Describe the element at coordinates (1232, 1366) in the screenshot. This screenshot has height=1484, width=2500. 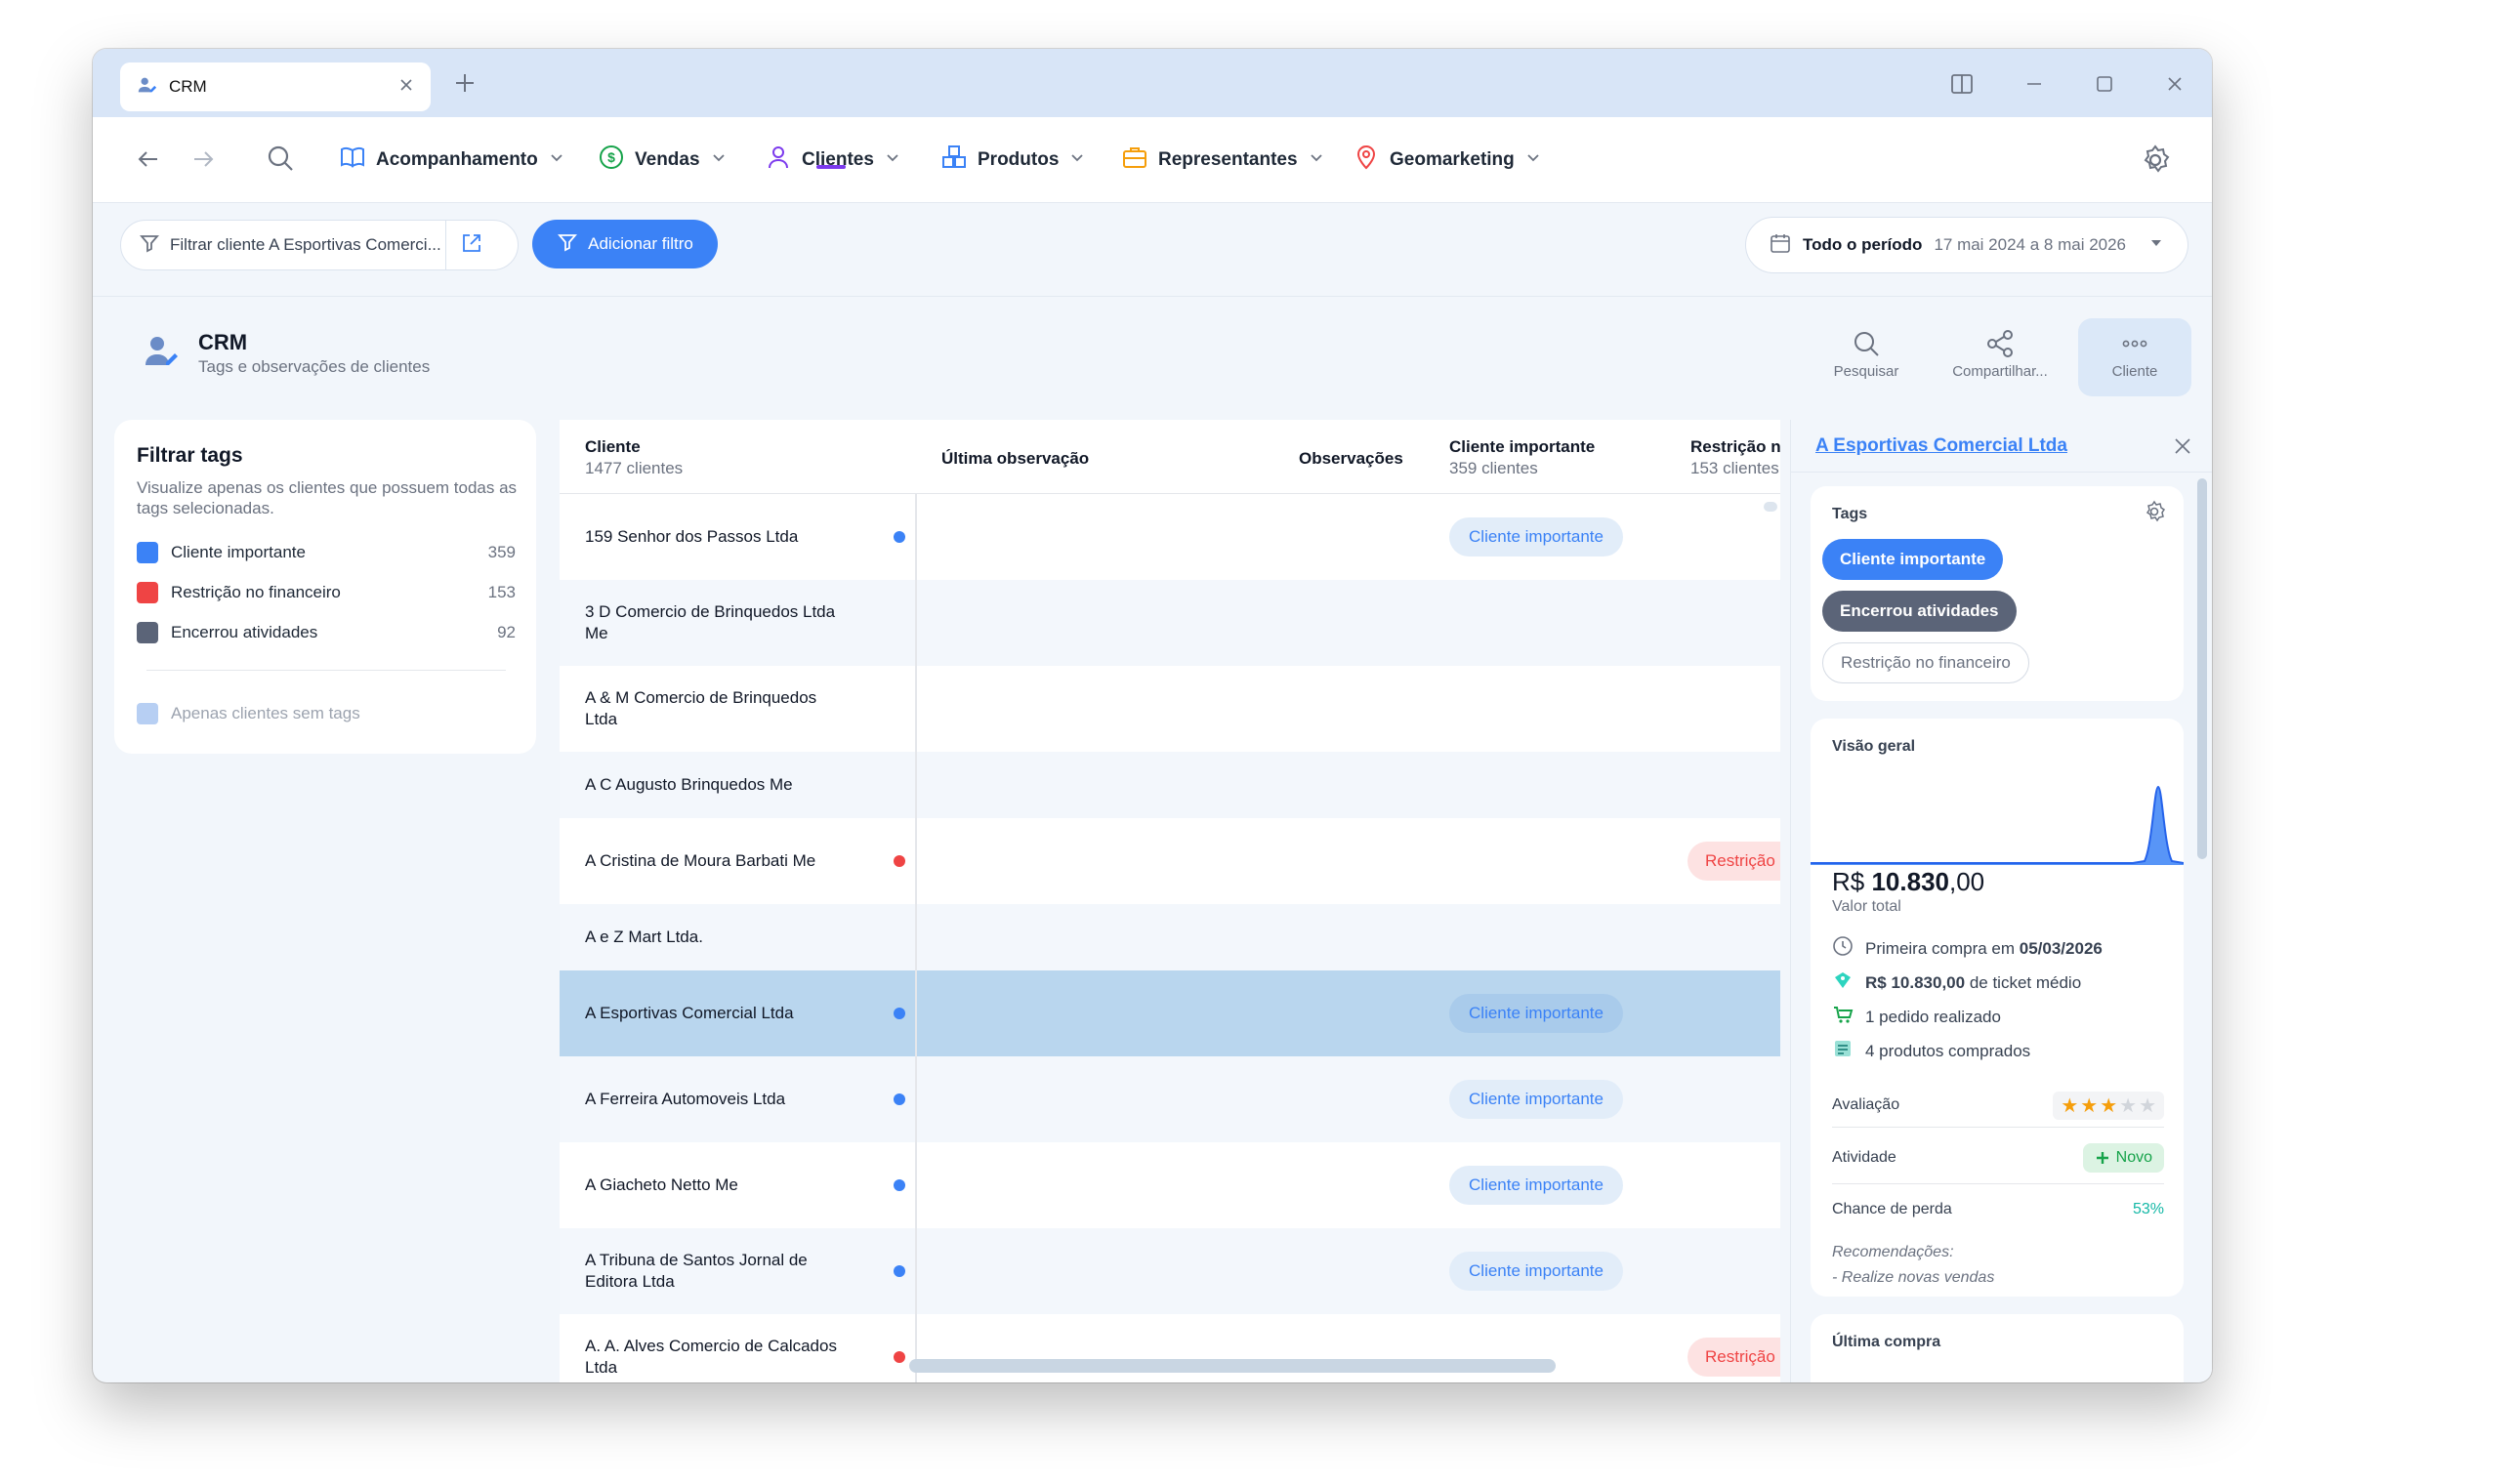
I see `horizontal-scrollbar` at that location.